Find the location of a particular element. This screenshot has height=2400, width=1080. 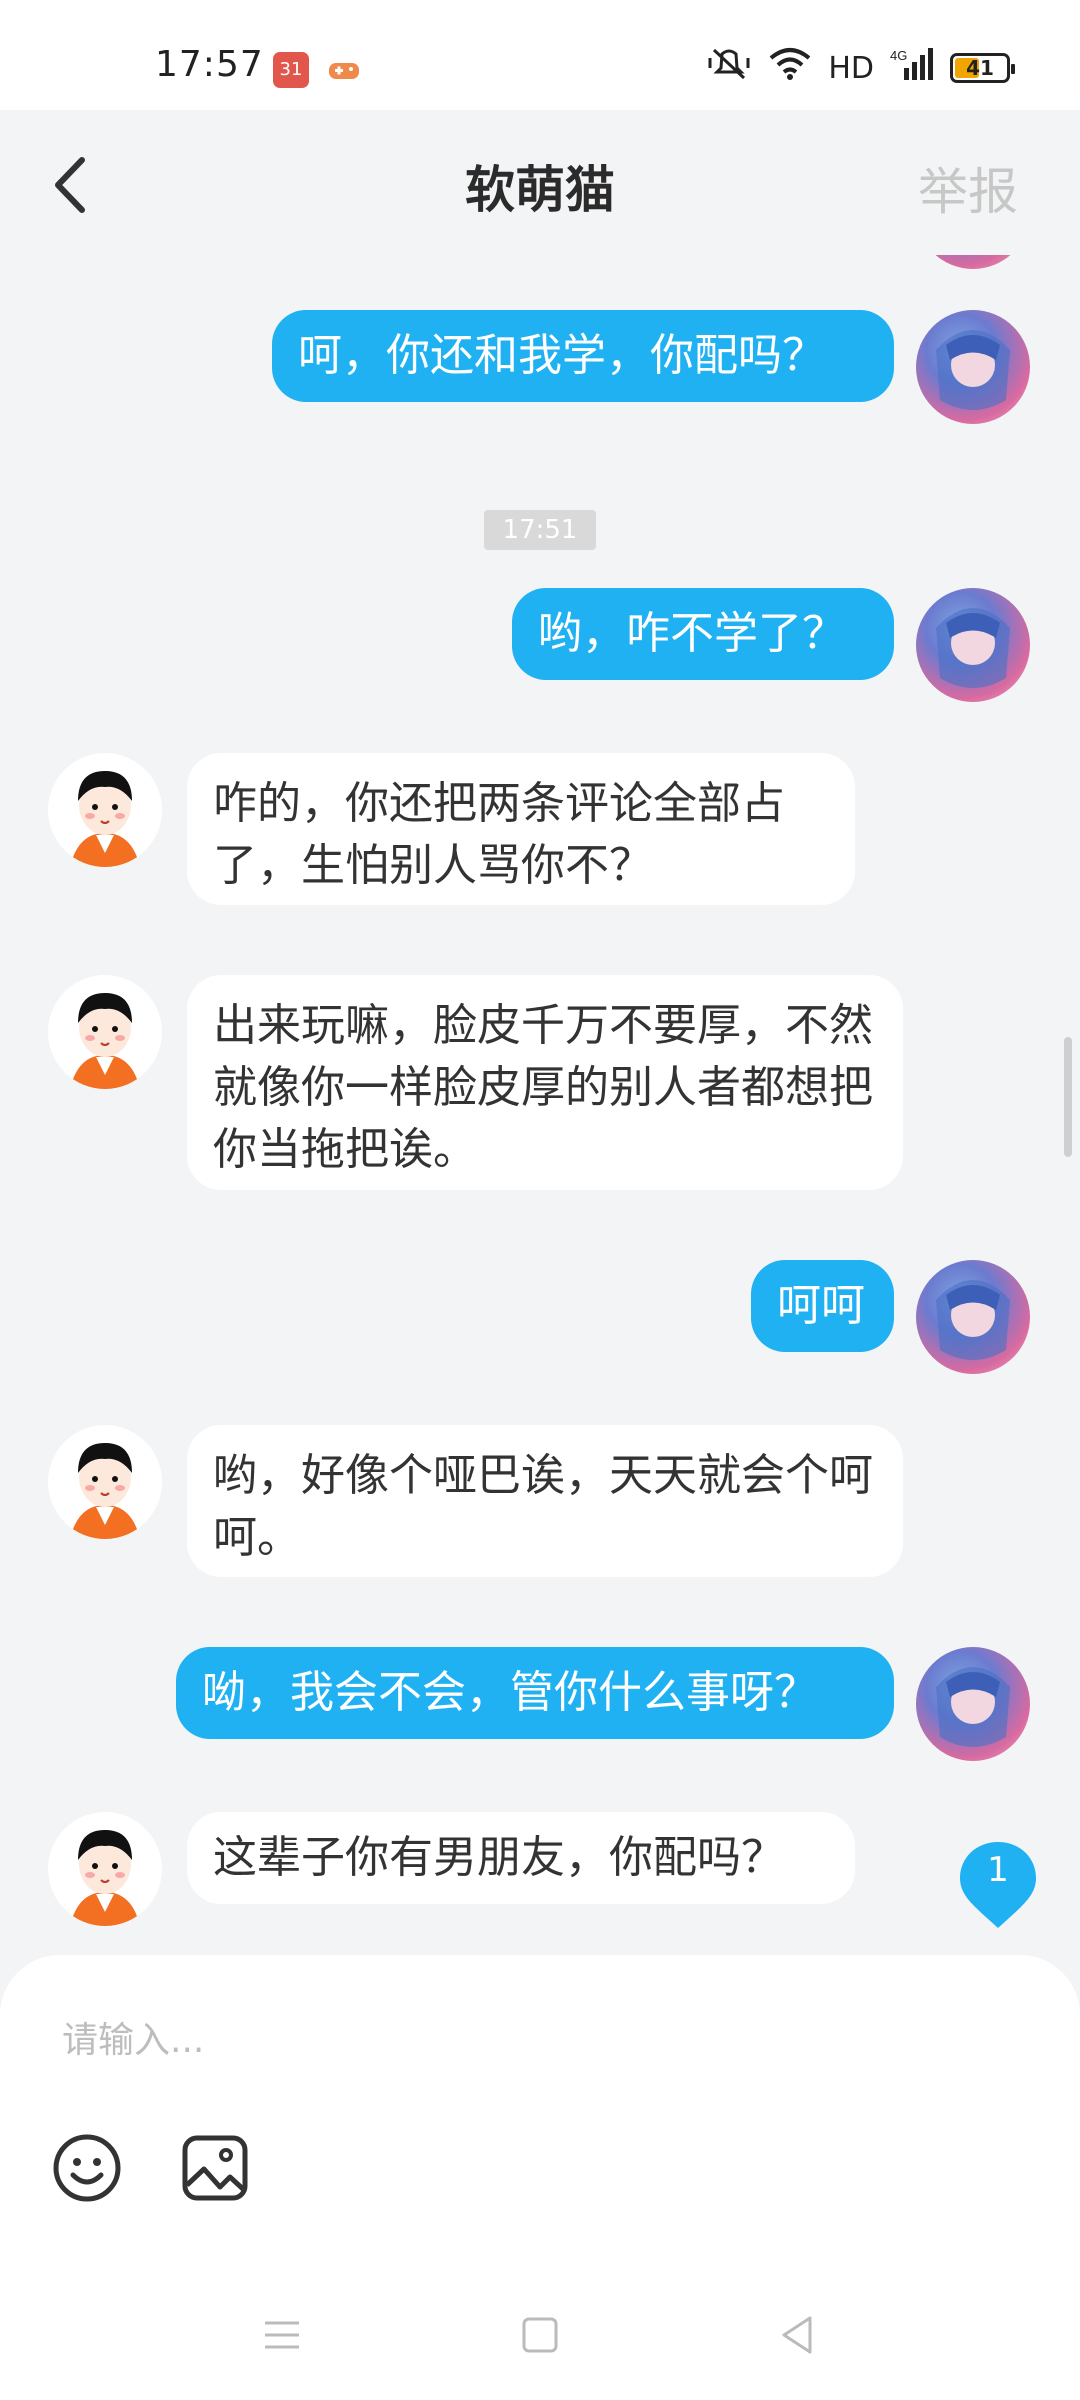

message-bubble-received: 哟，好像个哑巴诶，天天就会个呵呵。 is located at coordinates (545, 1501).